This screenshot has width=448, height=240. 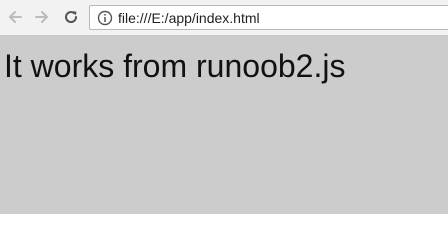 I want to click on reload-icon, so click(x=71, y=17).